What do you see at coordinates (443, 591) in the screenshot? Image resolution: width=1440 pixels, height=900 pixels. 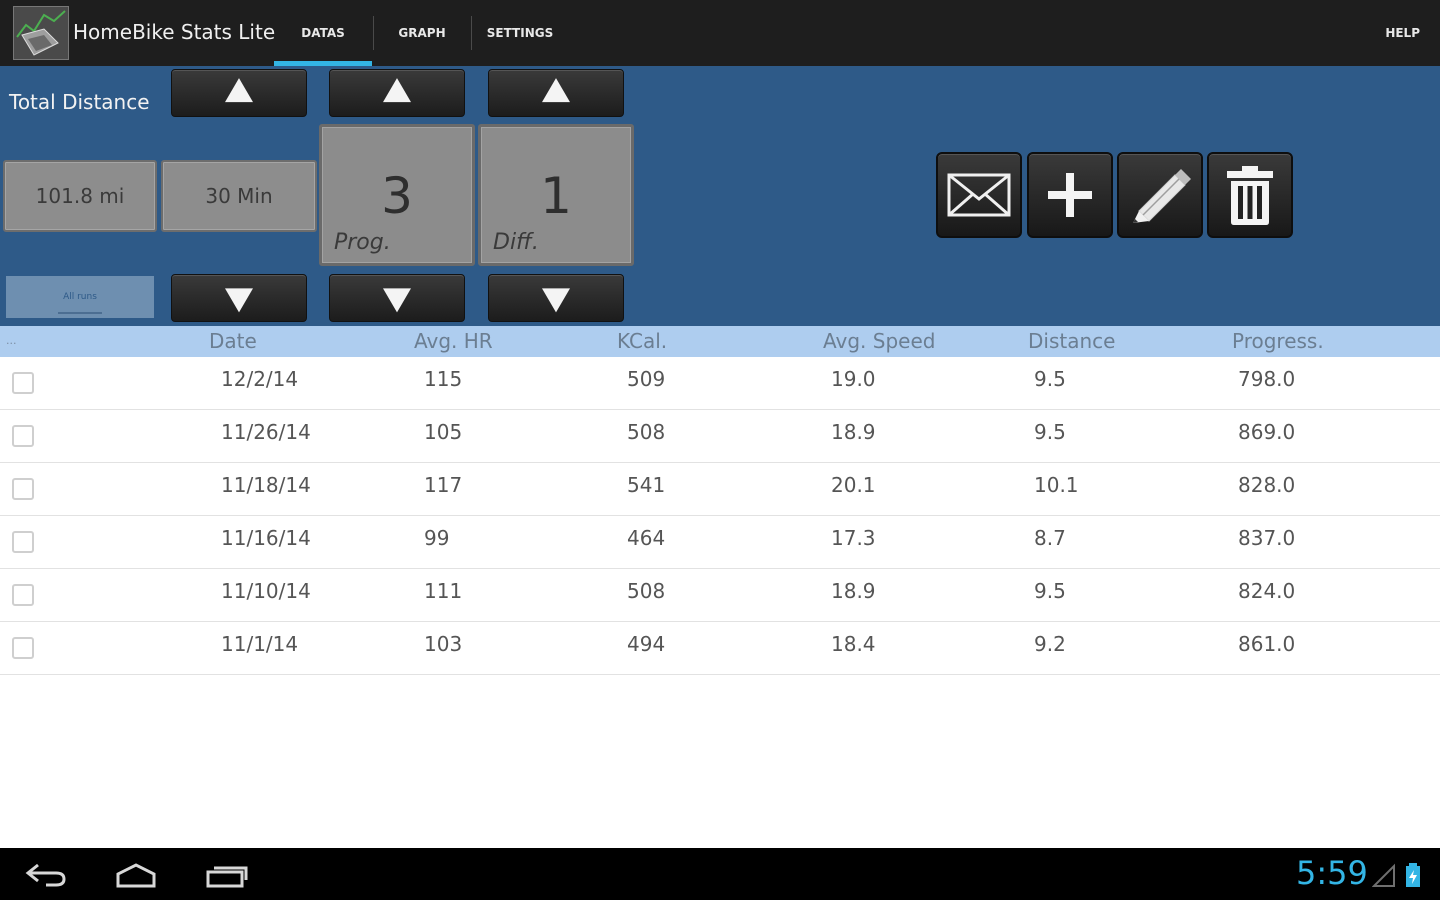 I see `cell-avg-hr: 111` at bounding box center [443, 591].